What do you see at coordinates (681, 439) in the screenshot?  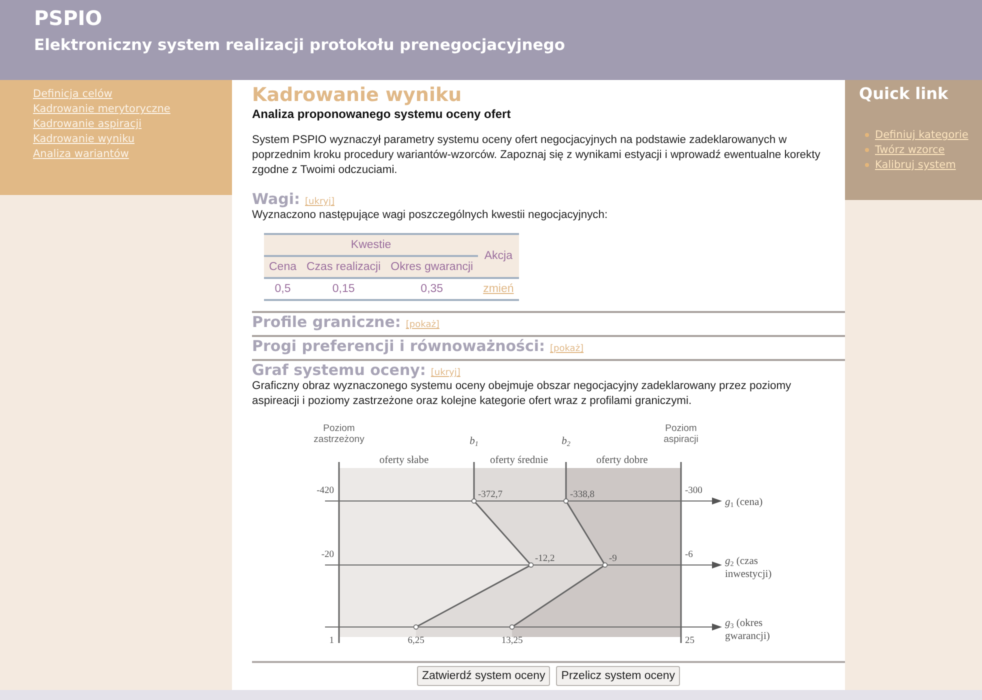 I see `aspiration-level-label: aspiracji` at bounding box center [681, 439].